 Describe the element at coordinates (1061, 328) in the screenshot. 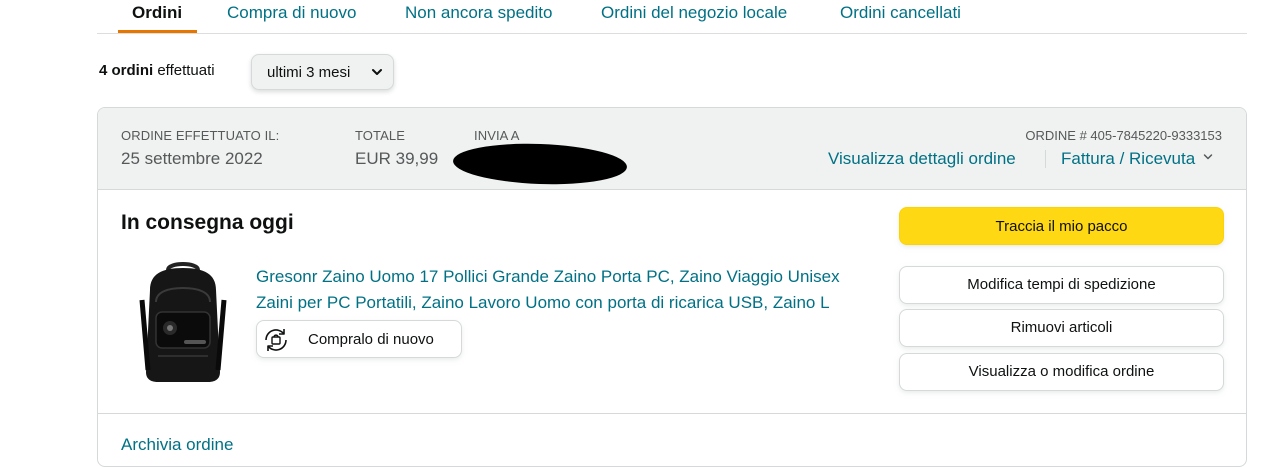

I see `remove-items-button: Rimuovi articoli` at that location.